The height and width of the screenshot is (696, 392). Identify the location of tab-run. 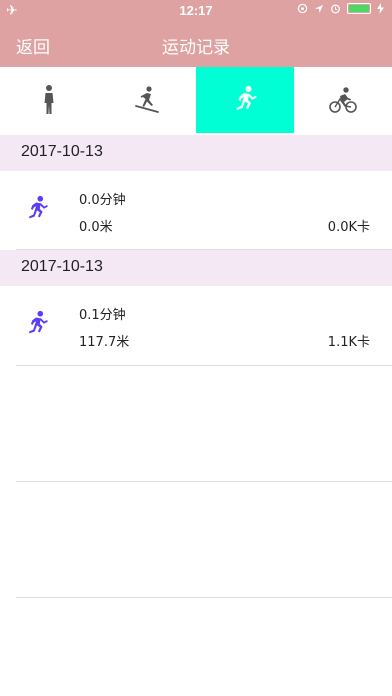
(245, 100).